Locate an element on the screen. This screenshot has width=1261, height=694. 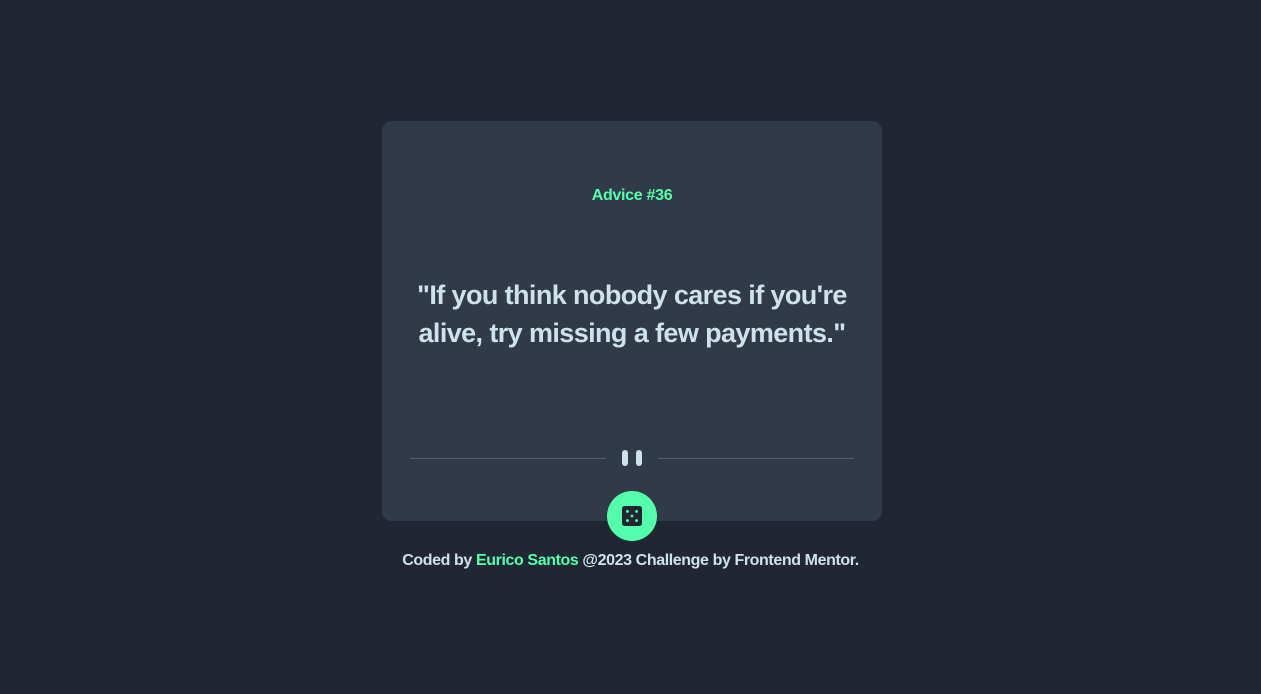
divider-line-left is located at coordinates (508, 458).